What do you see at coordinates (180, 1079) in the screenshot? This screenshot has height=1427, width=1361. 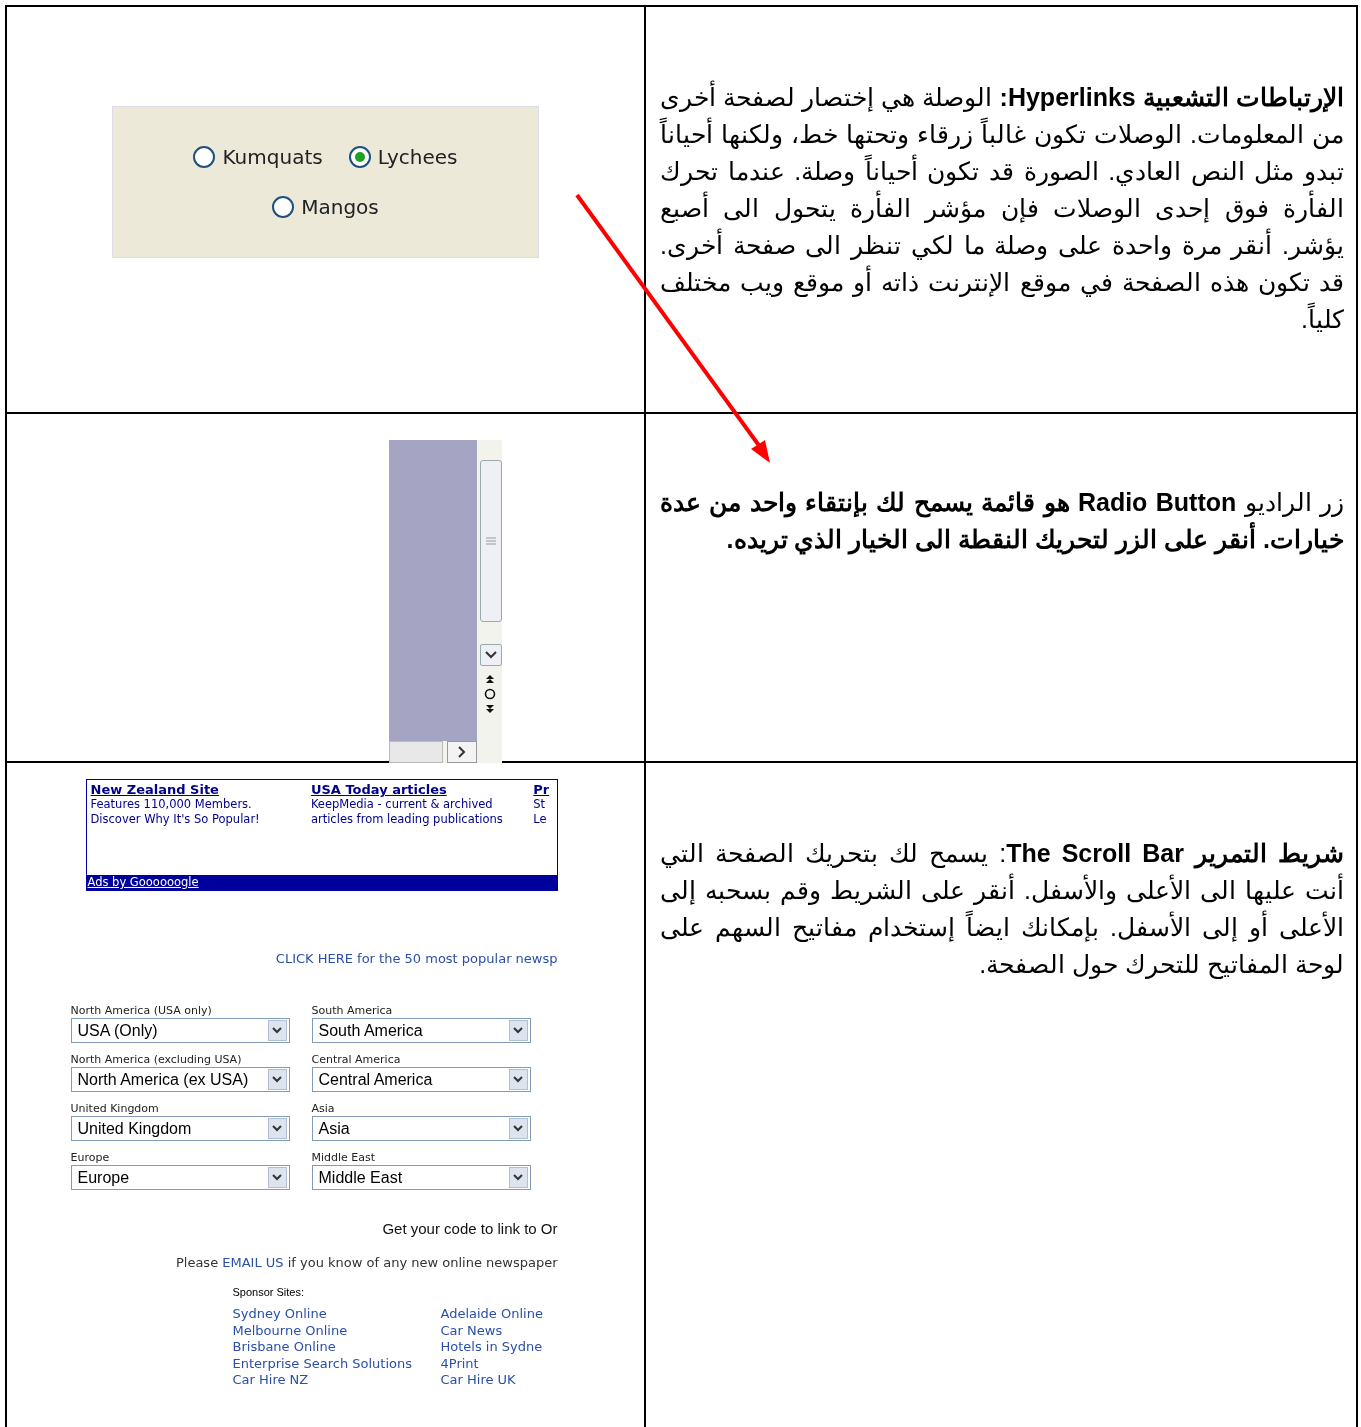 I see `region-select: North America (ex USA)` at bounding box center [180, 1079].